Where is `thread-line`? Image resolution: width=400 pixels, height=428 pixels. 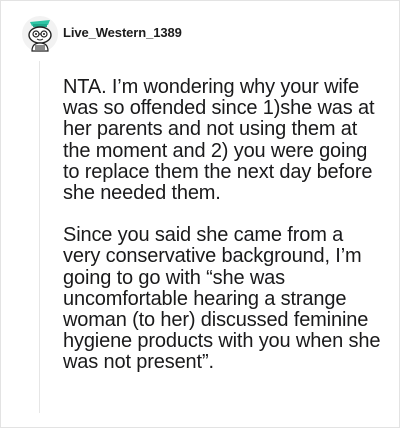
thread-line is located at coordinates (39, 237).